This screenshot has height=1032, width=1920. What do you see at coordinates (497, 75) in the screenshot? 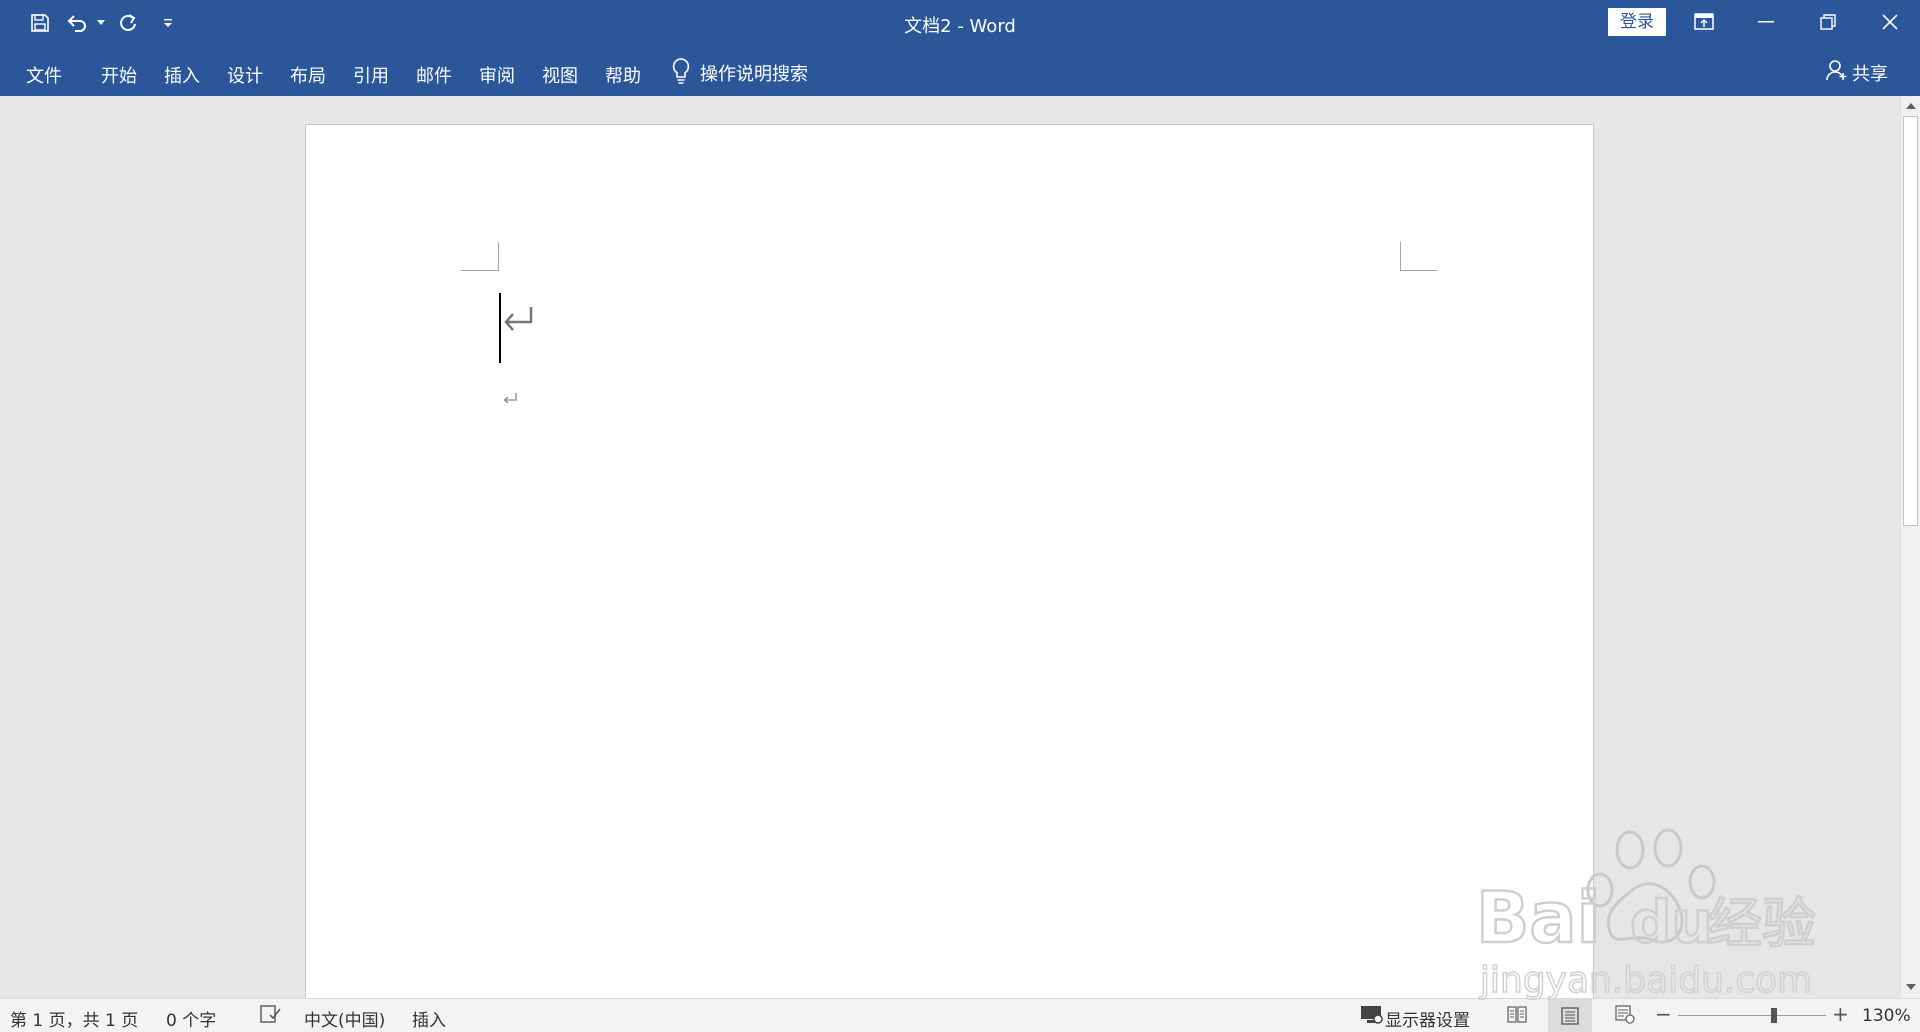
I see `tab-review: 审阅` at bounding box center [497, 75].